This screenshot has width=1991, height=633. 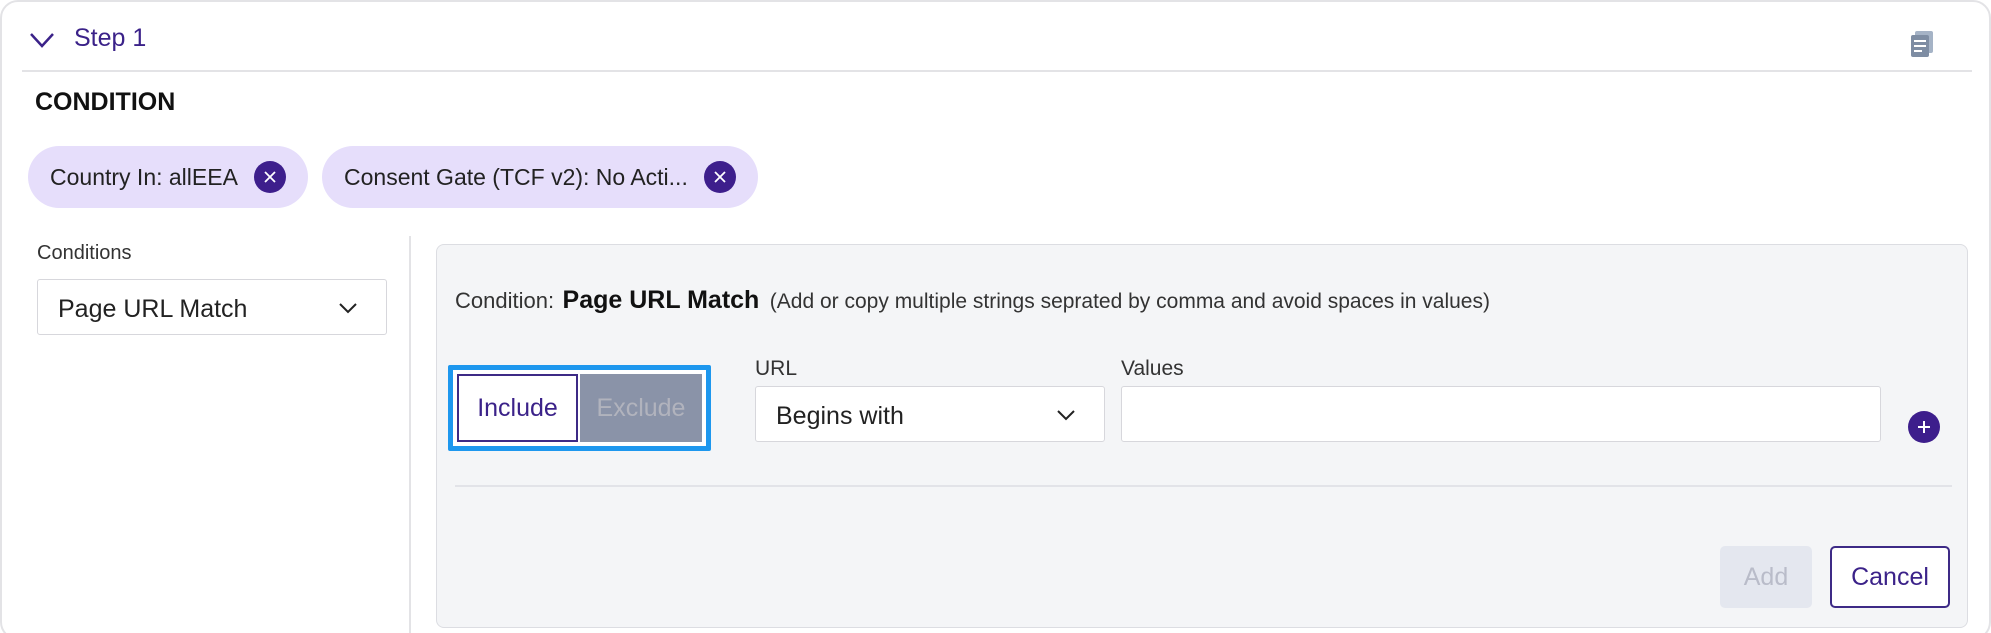 I want to click on conditions-select: Page URL Match, so click(x=212, y=307).